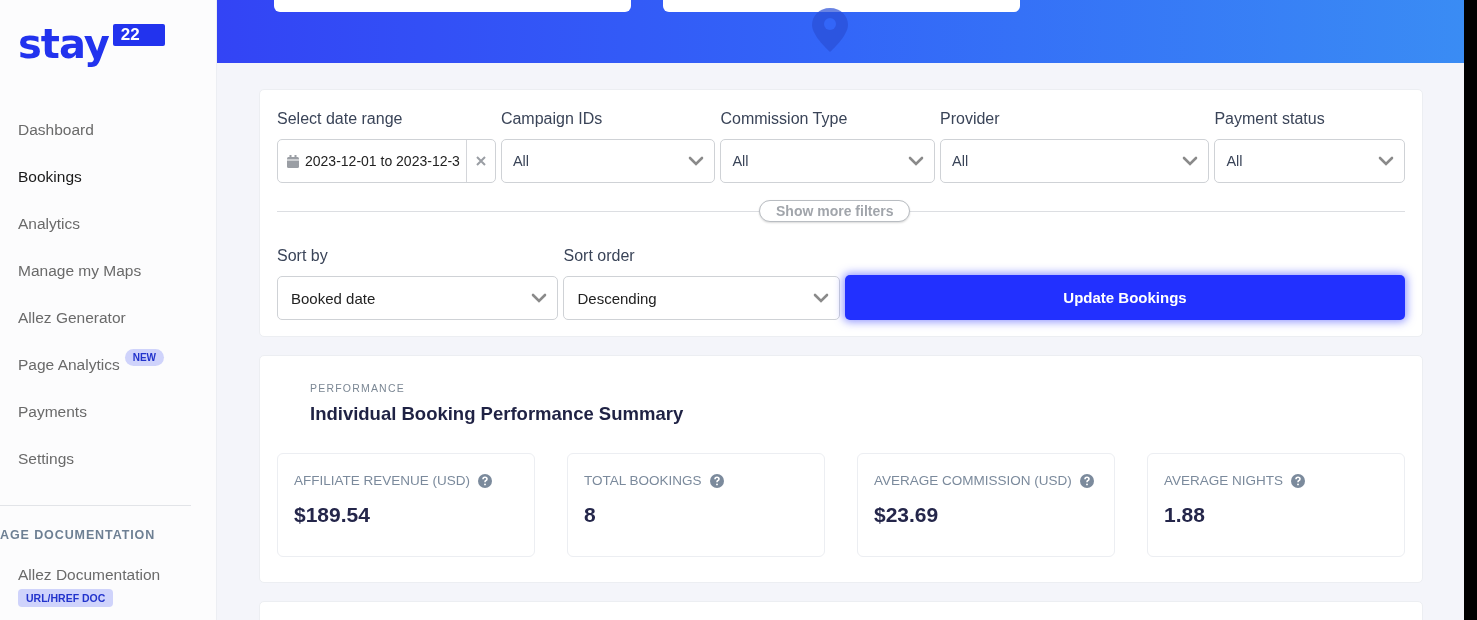  I want to click on stat-label: AFFILIATE REVENUE (USD), so click(382, 480).